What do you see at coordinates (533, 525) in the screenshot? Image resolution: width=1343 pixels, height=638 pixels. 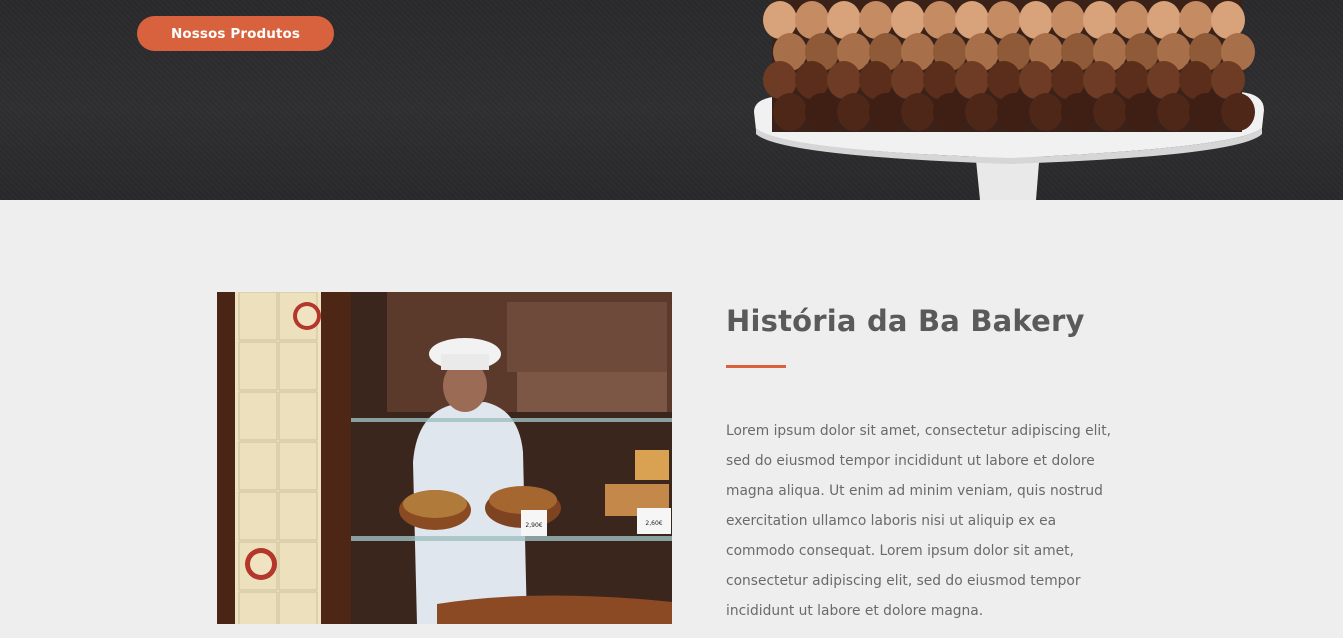 I see `price-tag-1: 2,90€` at bounding box center [533, 525].